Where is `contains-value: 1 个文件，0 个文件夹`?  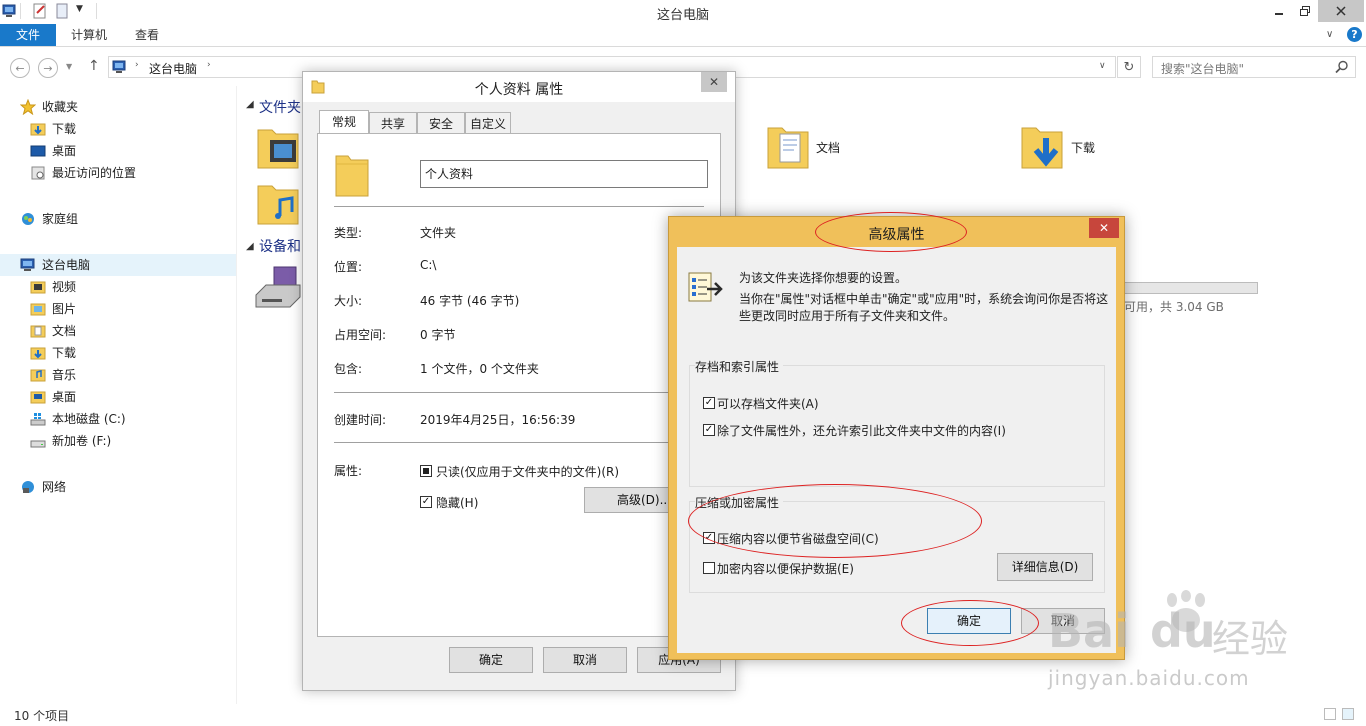 contains-value: 1 个文件，0 个文件夹 is located at coordinates (479, 369).